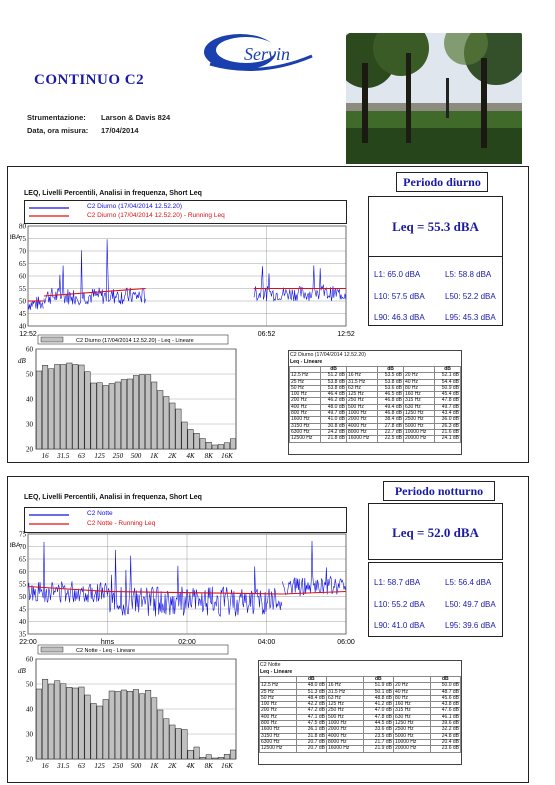  Describe the element at coordinates (23, 585) in the screenshot. I see `ts-ytick-label: 55` at that location.